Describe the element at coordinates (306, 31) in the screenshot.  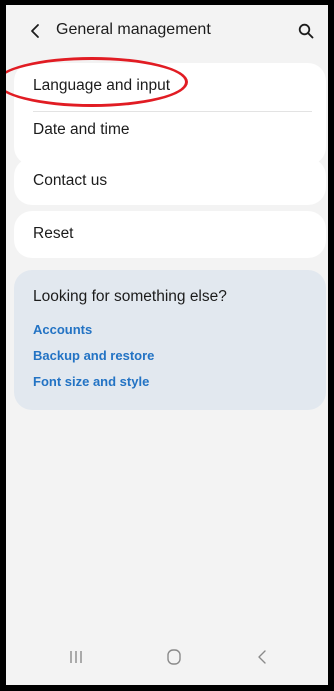
I see `search-icon` at that location.